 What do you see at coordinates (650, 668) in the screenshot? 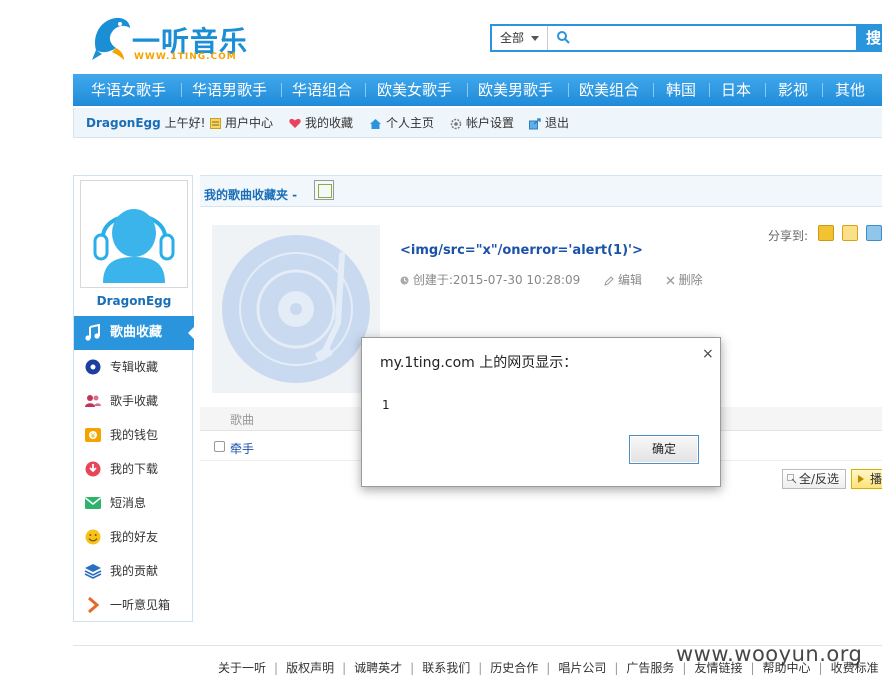
I see `footer-link: 广告服务` at bounding box center [650, 668].